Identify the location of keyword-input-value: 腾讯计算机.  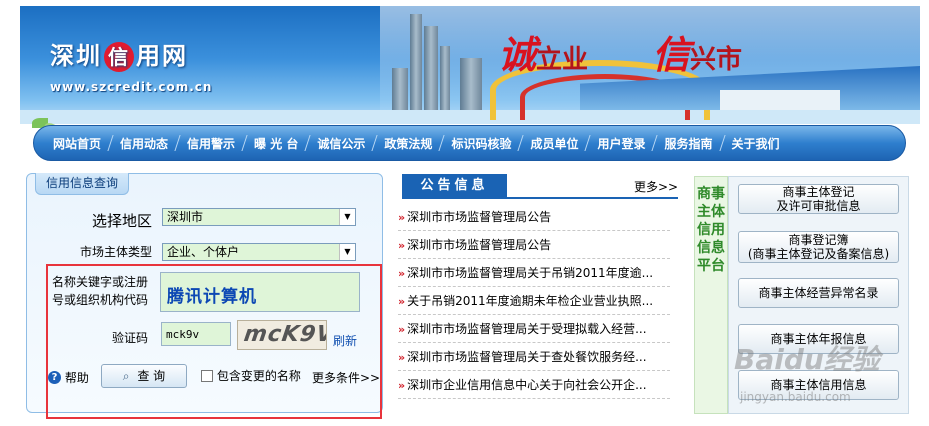
(212, 297).